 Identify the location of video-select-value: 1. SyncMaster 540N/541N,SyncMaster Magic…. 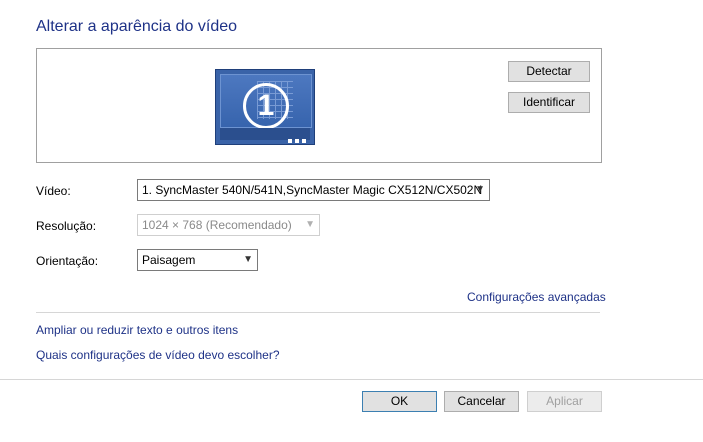
(312, 190).